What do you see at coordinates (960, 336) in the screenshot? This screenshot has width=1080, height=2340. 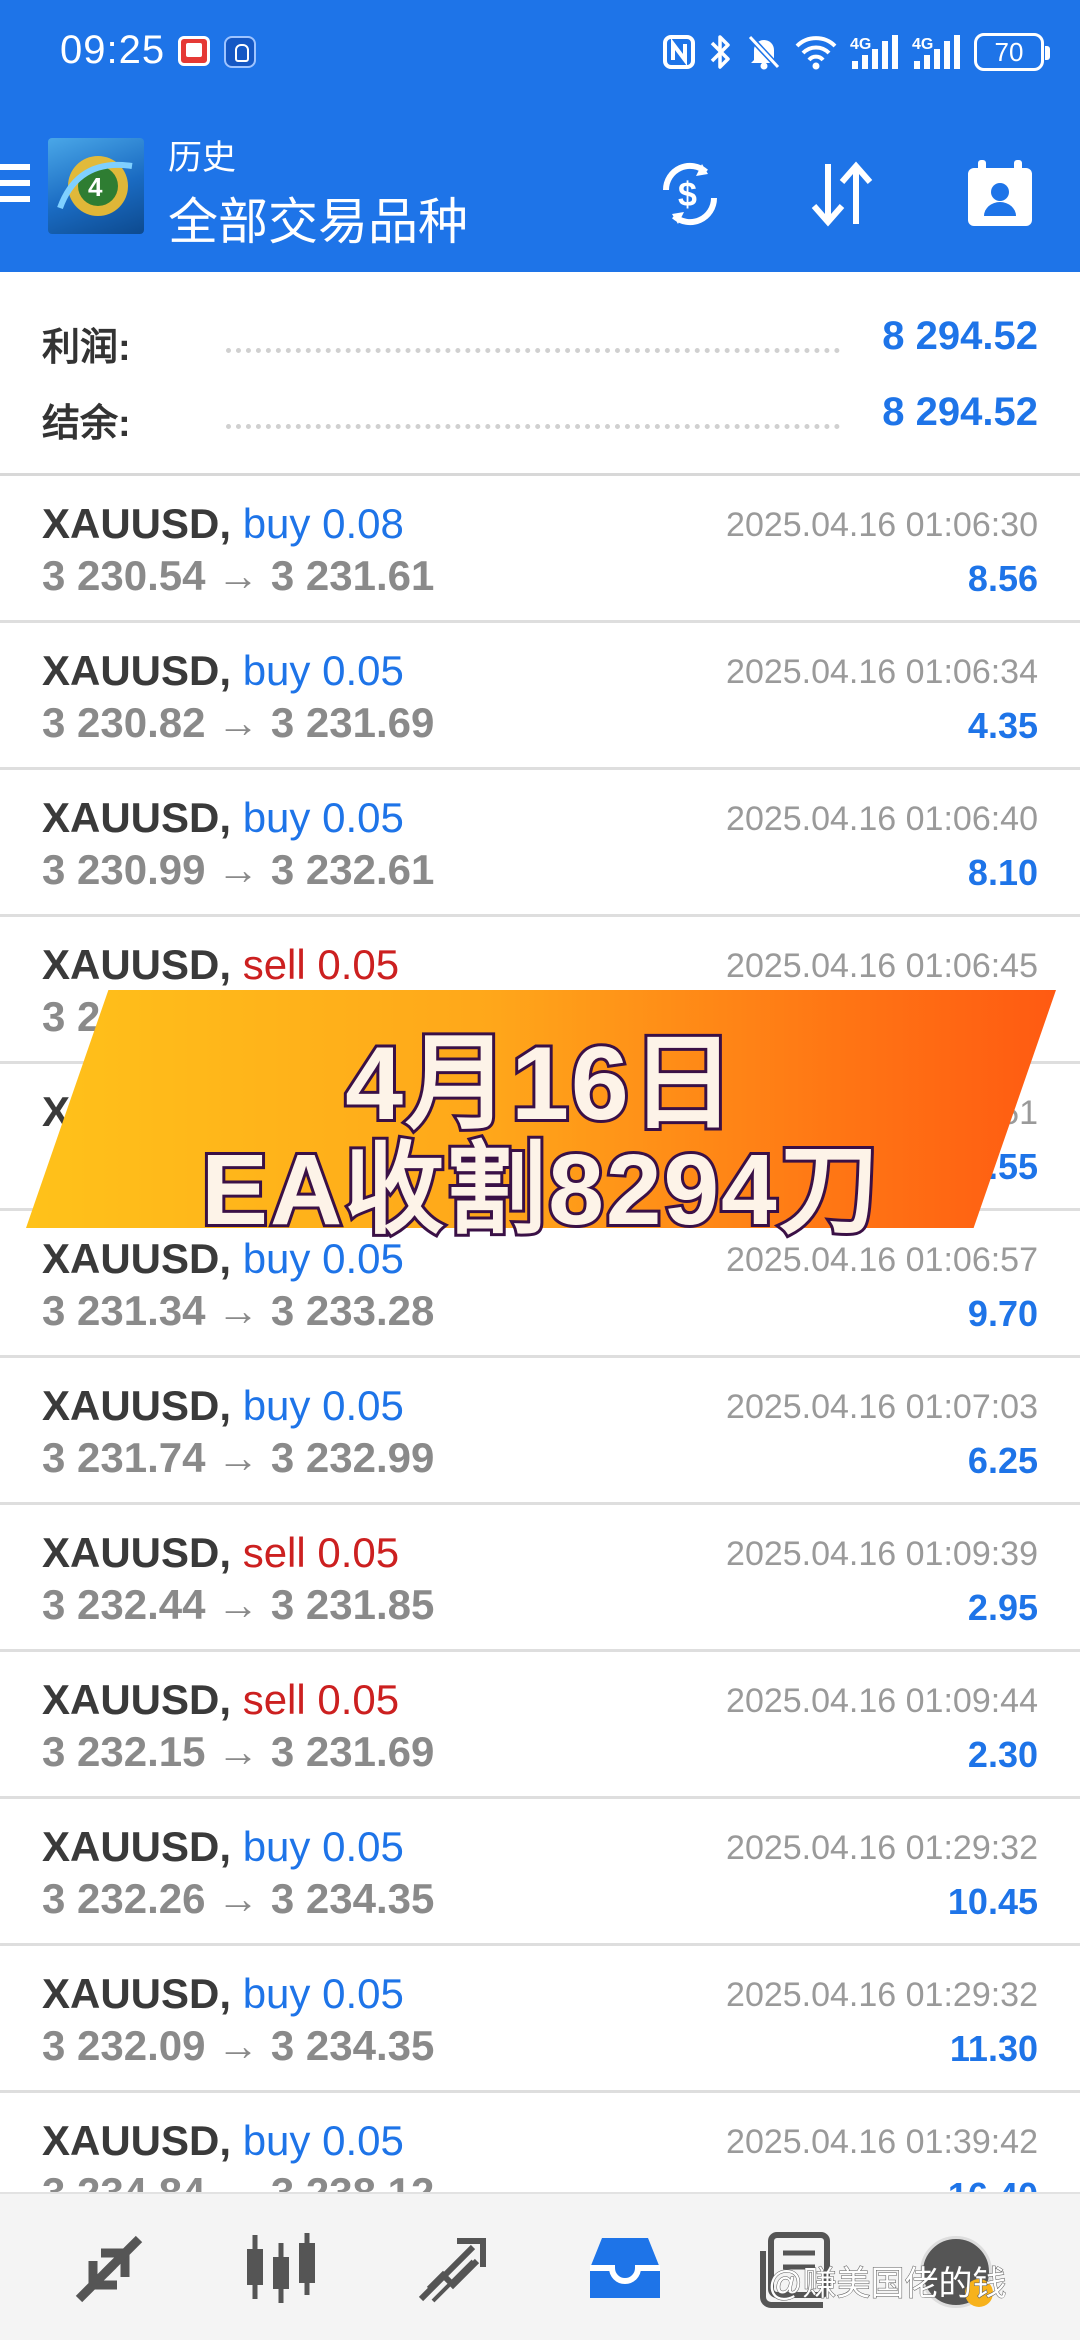 I see `profit-value: 8 294.52` at bounding box center [960, 336].